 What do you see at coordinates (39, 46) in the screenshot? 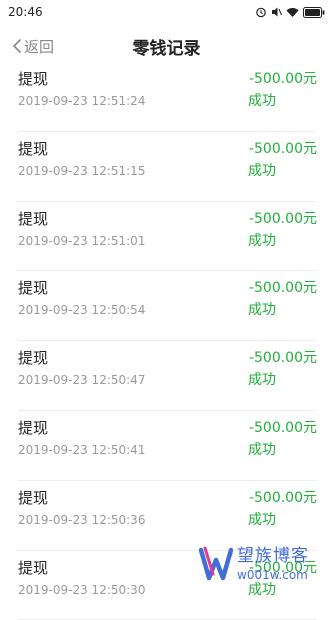
I see `back-label: 返回` at bounding box center [39, 46].